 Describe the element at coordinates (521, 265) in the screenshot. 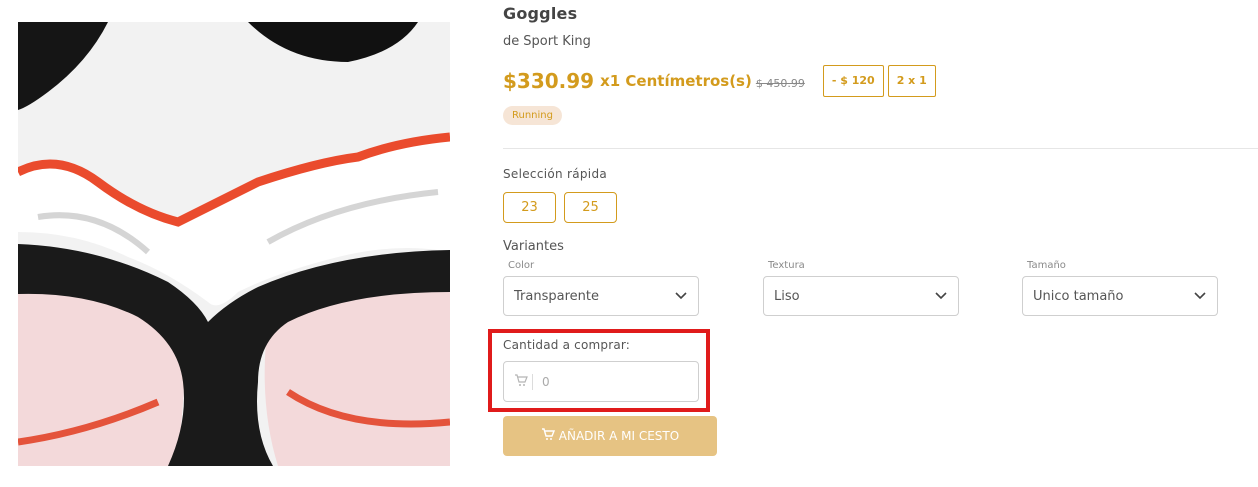

I see `variant-color-label: Color` at that location.